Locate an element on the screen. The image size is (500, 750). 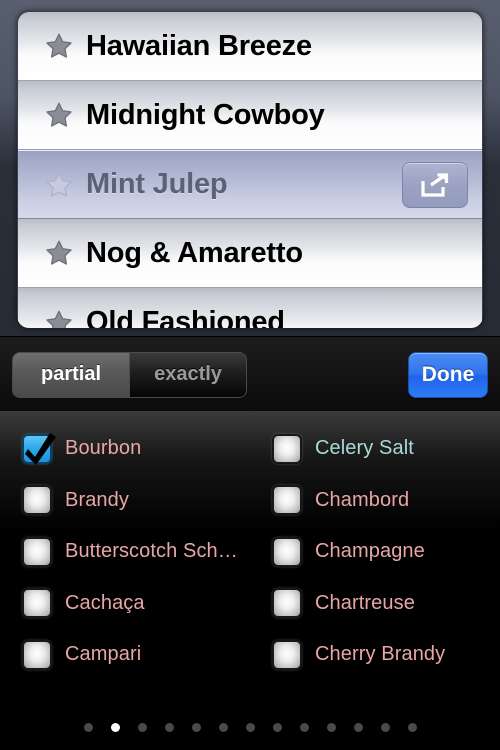
recipe-row: Nog & Amaretto is located at coordinates (250, 253).